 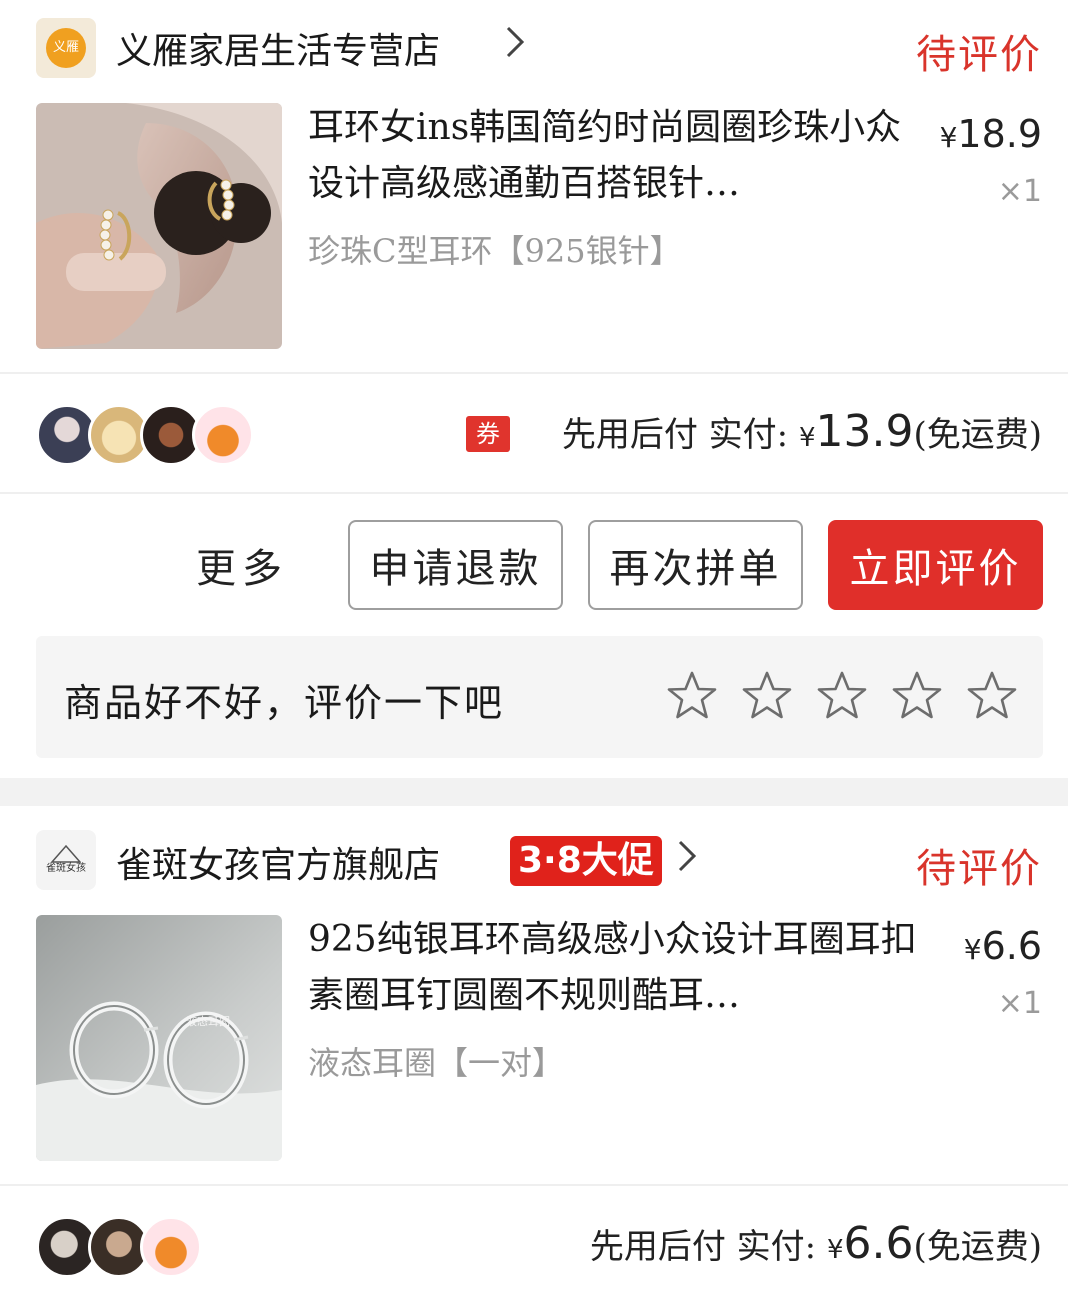 I want to click on product-price: ¥18.9, so click(x=991, y=134).